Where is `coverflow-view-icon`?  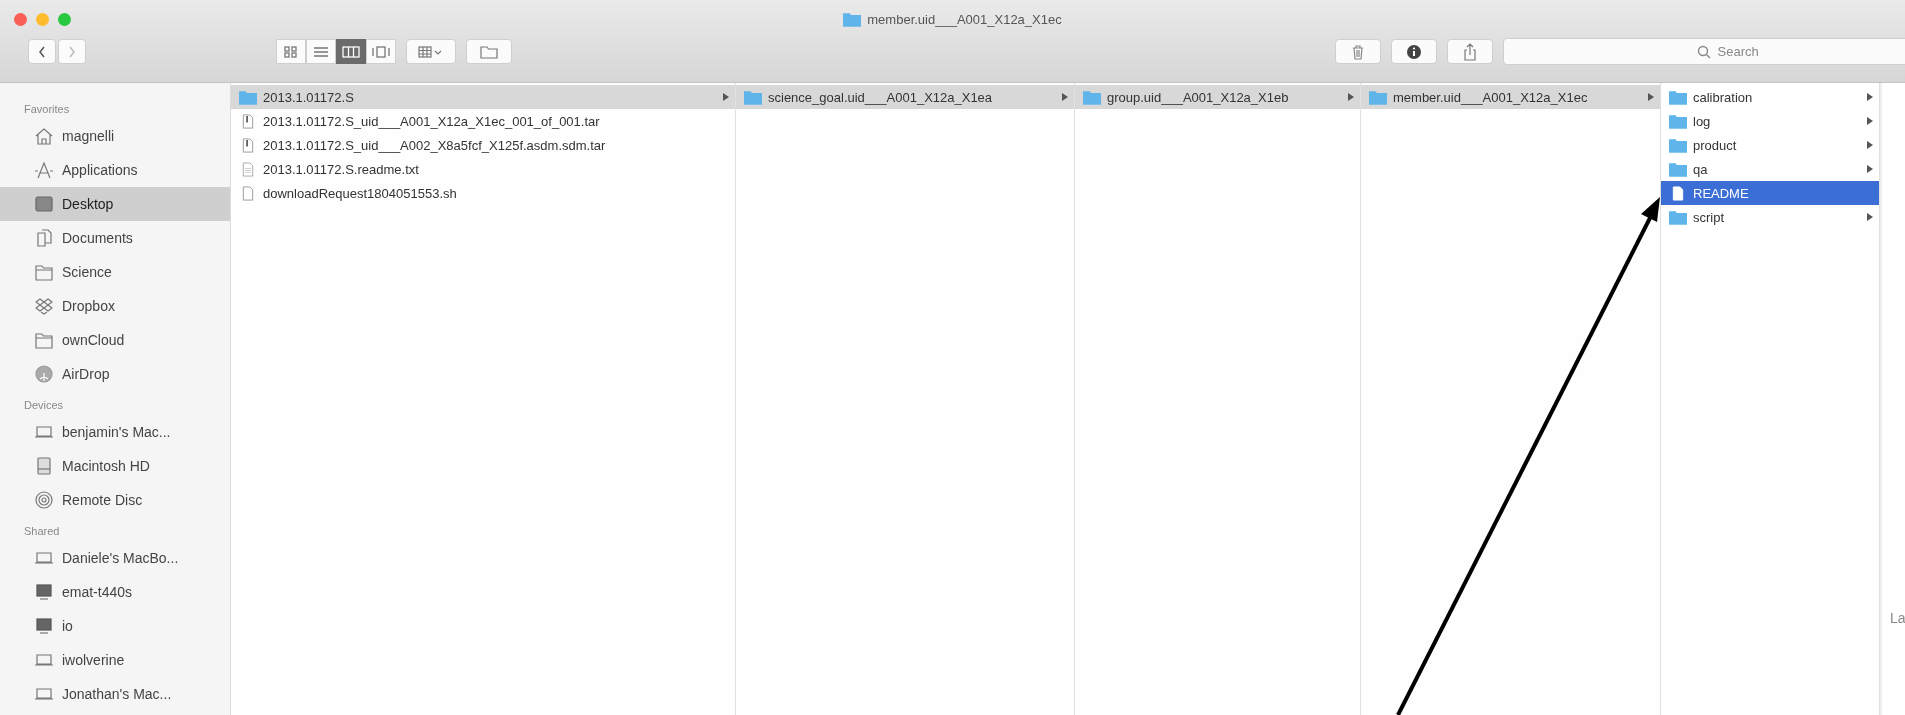 coverflow-view-icon is located at coordinates (381, 51).